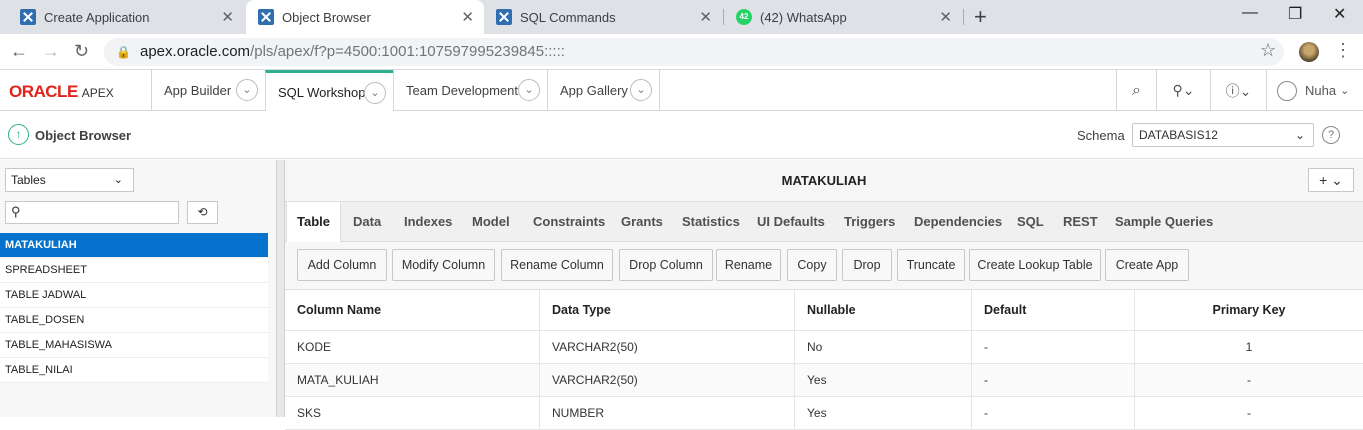 This screenshot has width=1363, height=430. What do you see at coordinates (134, 270) in the screenshot?
I see `list-item: SPREADSHEET` at bounding box center [134, 270].